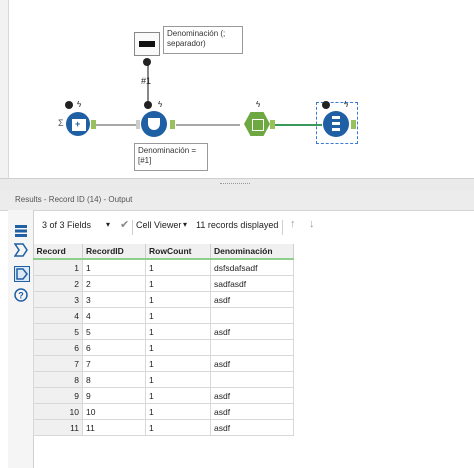 The height and width of the screenshot is (468, 474). What do you see at coordinates (58, 331) in the screenshot?
I see `cell-record: 5` at bounding box center [58, 331].